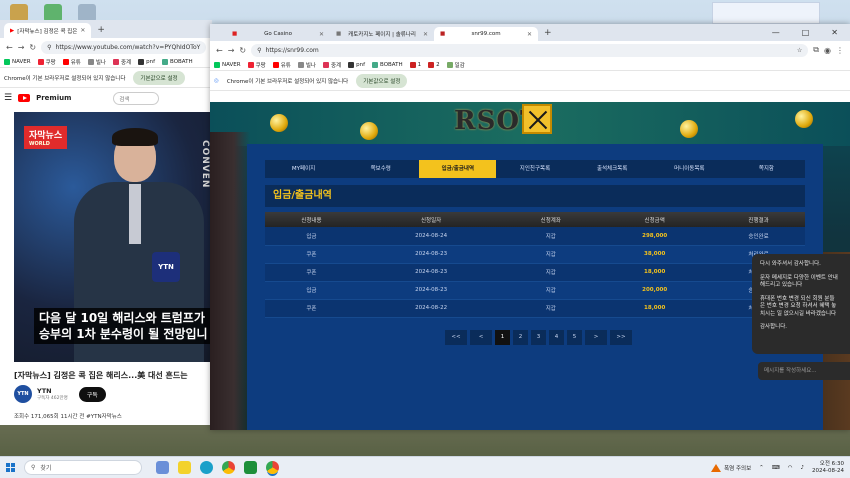 This screenshot has height=478, width=850. I want to click on tray-chevron-icon: ⌃, so click(761, 468).